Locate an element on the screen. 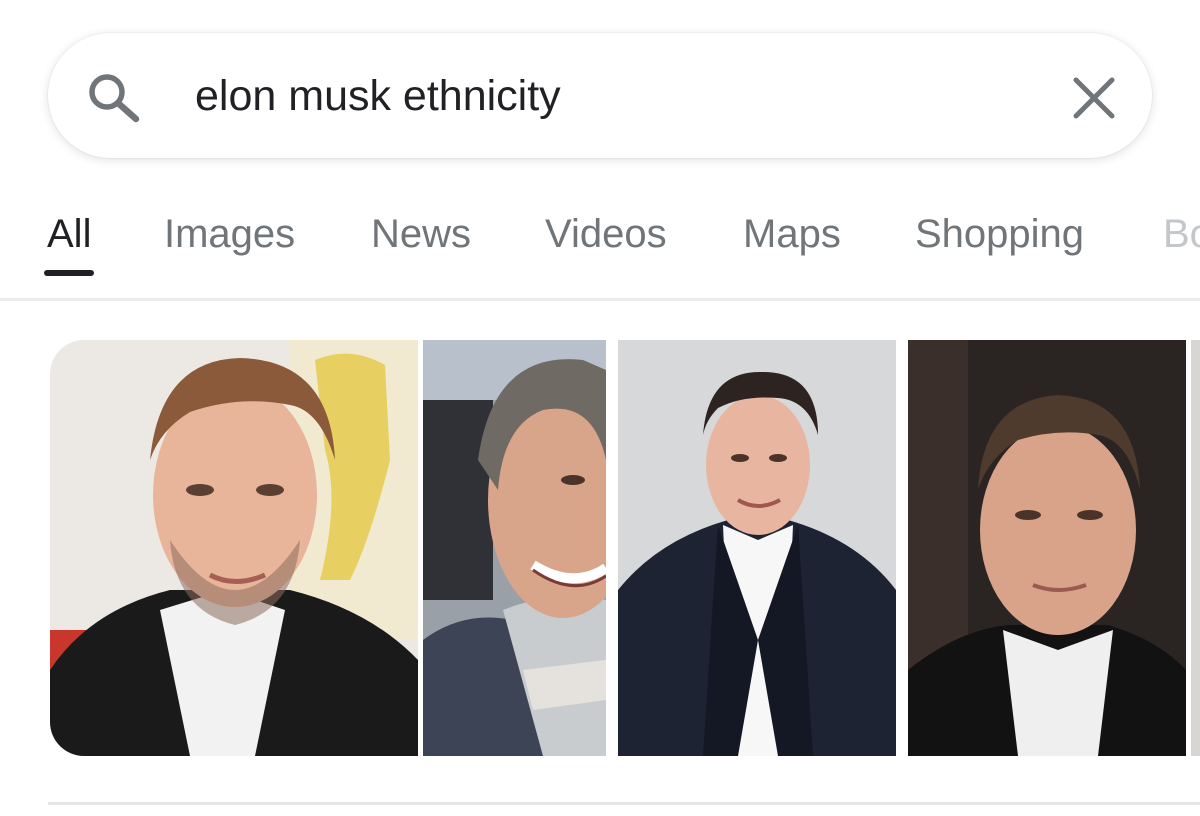 Image resolution: width=1200 pixels, height=816 pixels. tab-images: Images is located at coordinates (229, 235).